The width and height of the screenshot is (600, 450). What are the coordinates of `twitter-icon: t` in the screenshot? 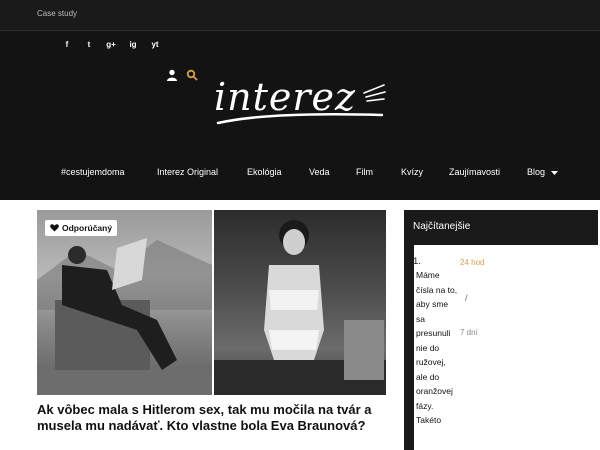 It's located at (89, 44).